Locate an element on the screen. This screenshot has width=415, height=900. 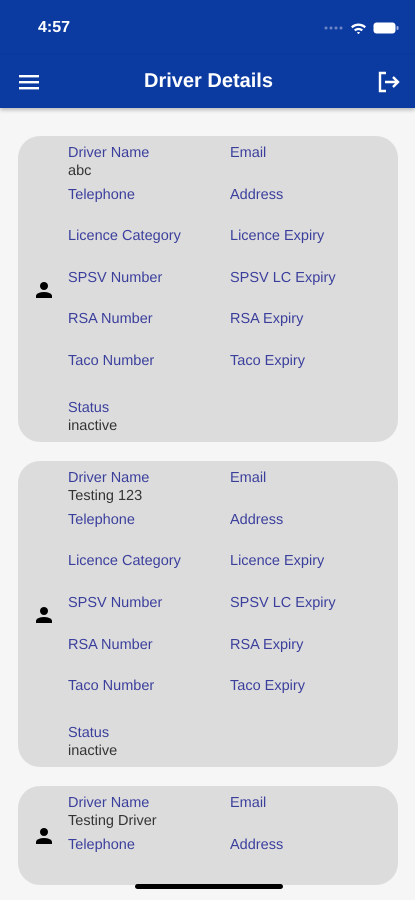
screen-title: Driver Details is located at coordinates (208, 81).